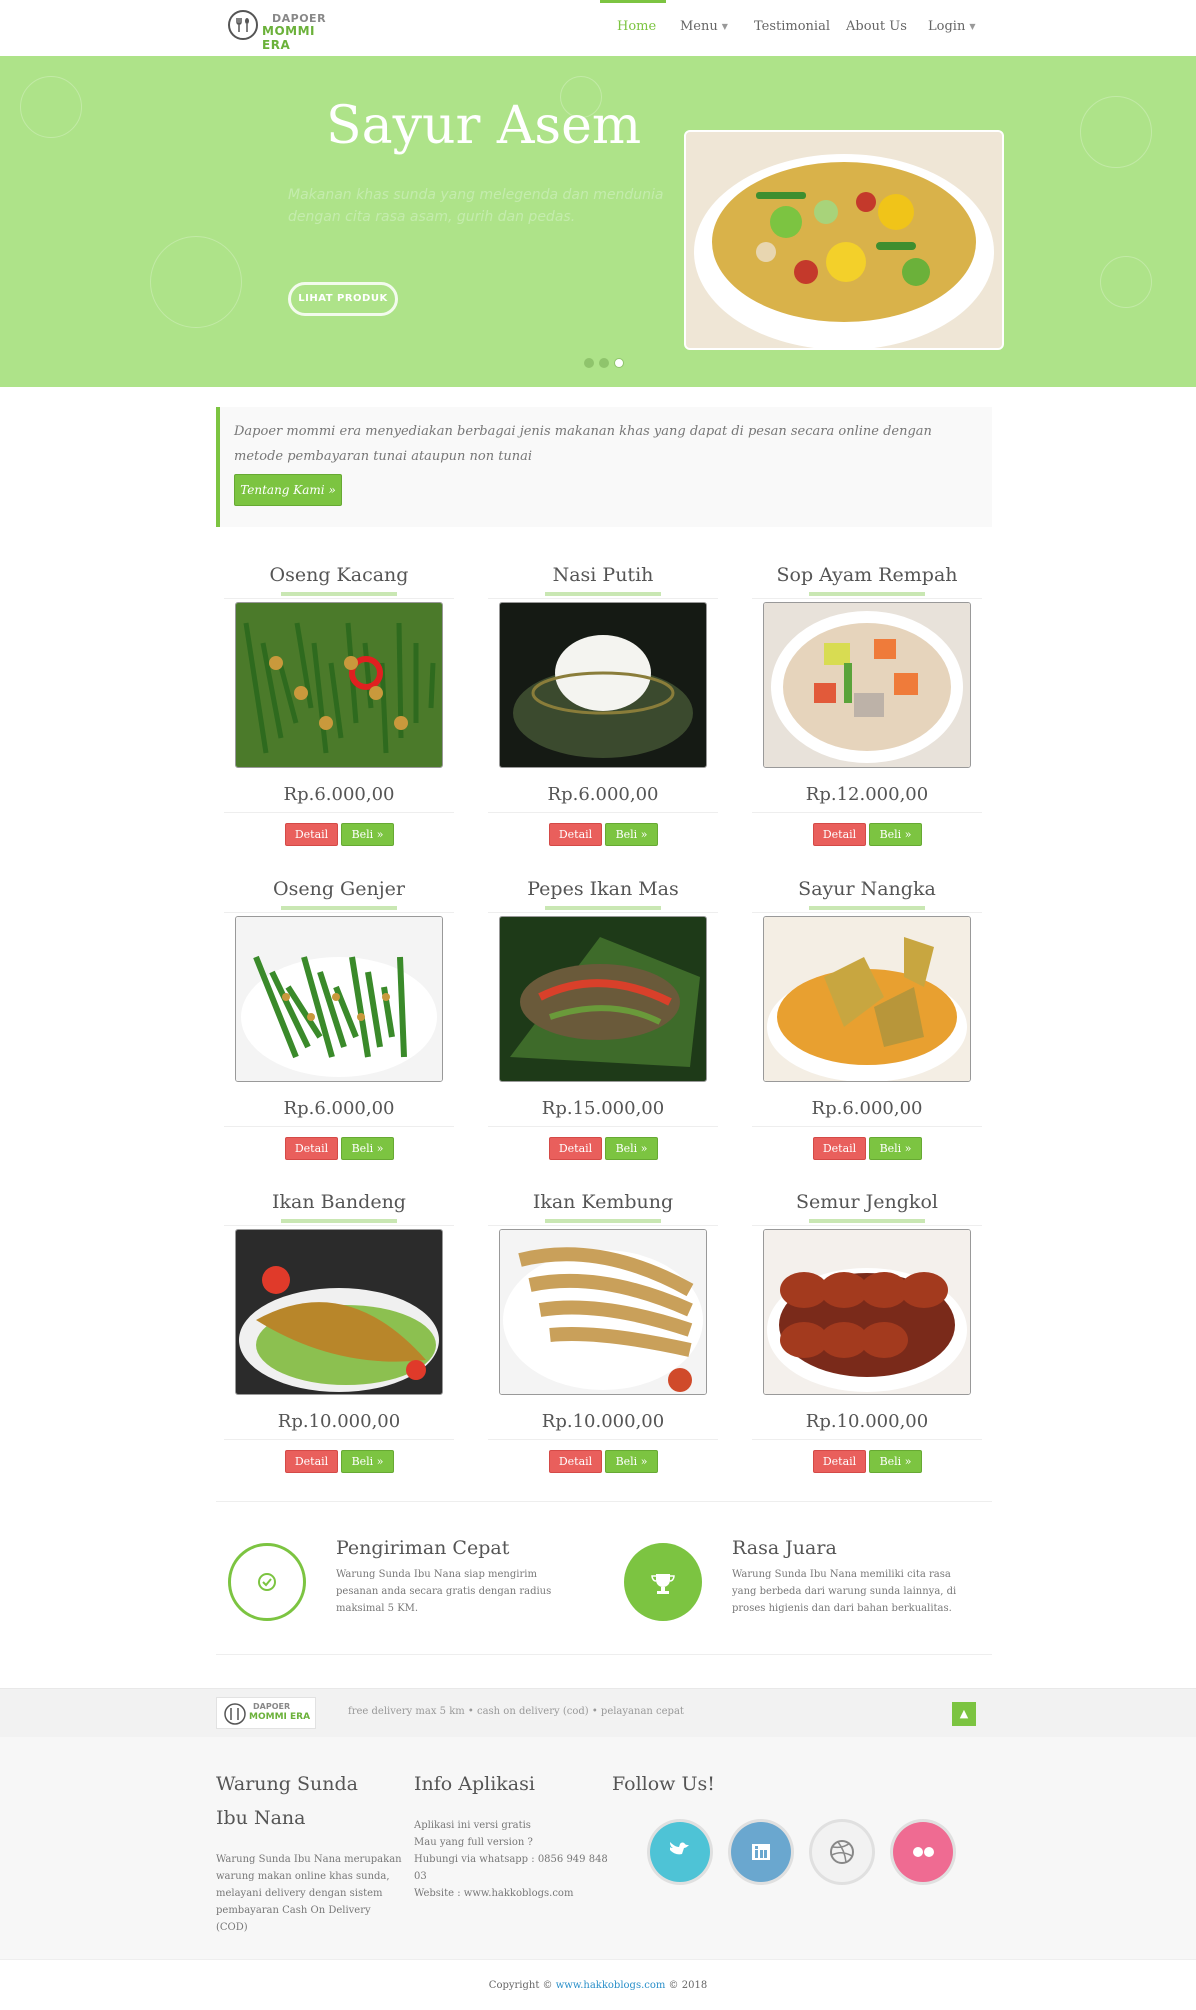 Image resolution: width=1196 pixels, height=2010 pixels. I want to click on product-price: Rp.12.000,00, so click(867, 794).